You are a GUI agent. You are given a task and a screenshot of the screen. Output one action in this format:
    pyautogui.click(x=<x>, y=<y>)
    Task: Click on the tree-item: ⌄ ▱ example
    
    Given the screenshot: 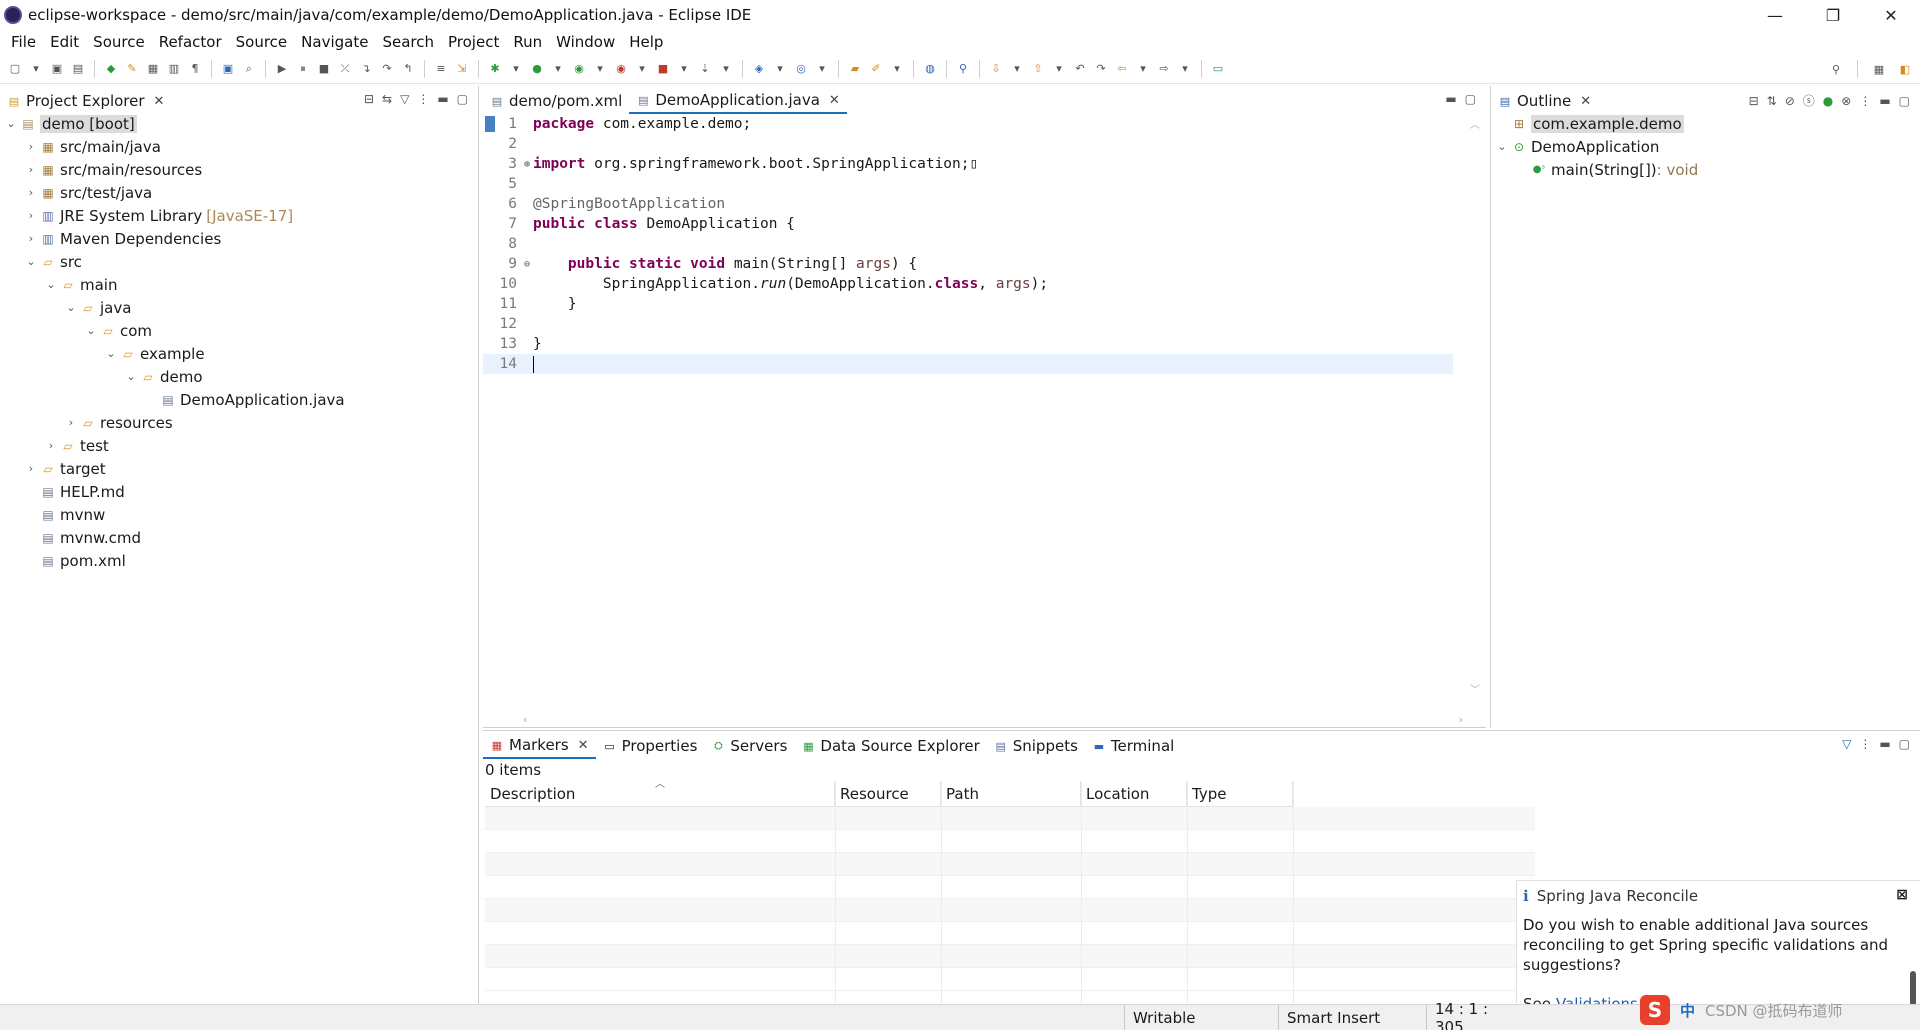 What is the action you would take?
    pyautogui.click(x=239, y=353)
    